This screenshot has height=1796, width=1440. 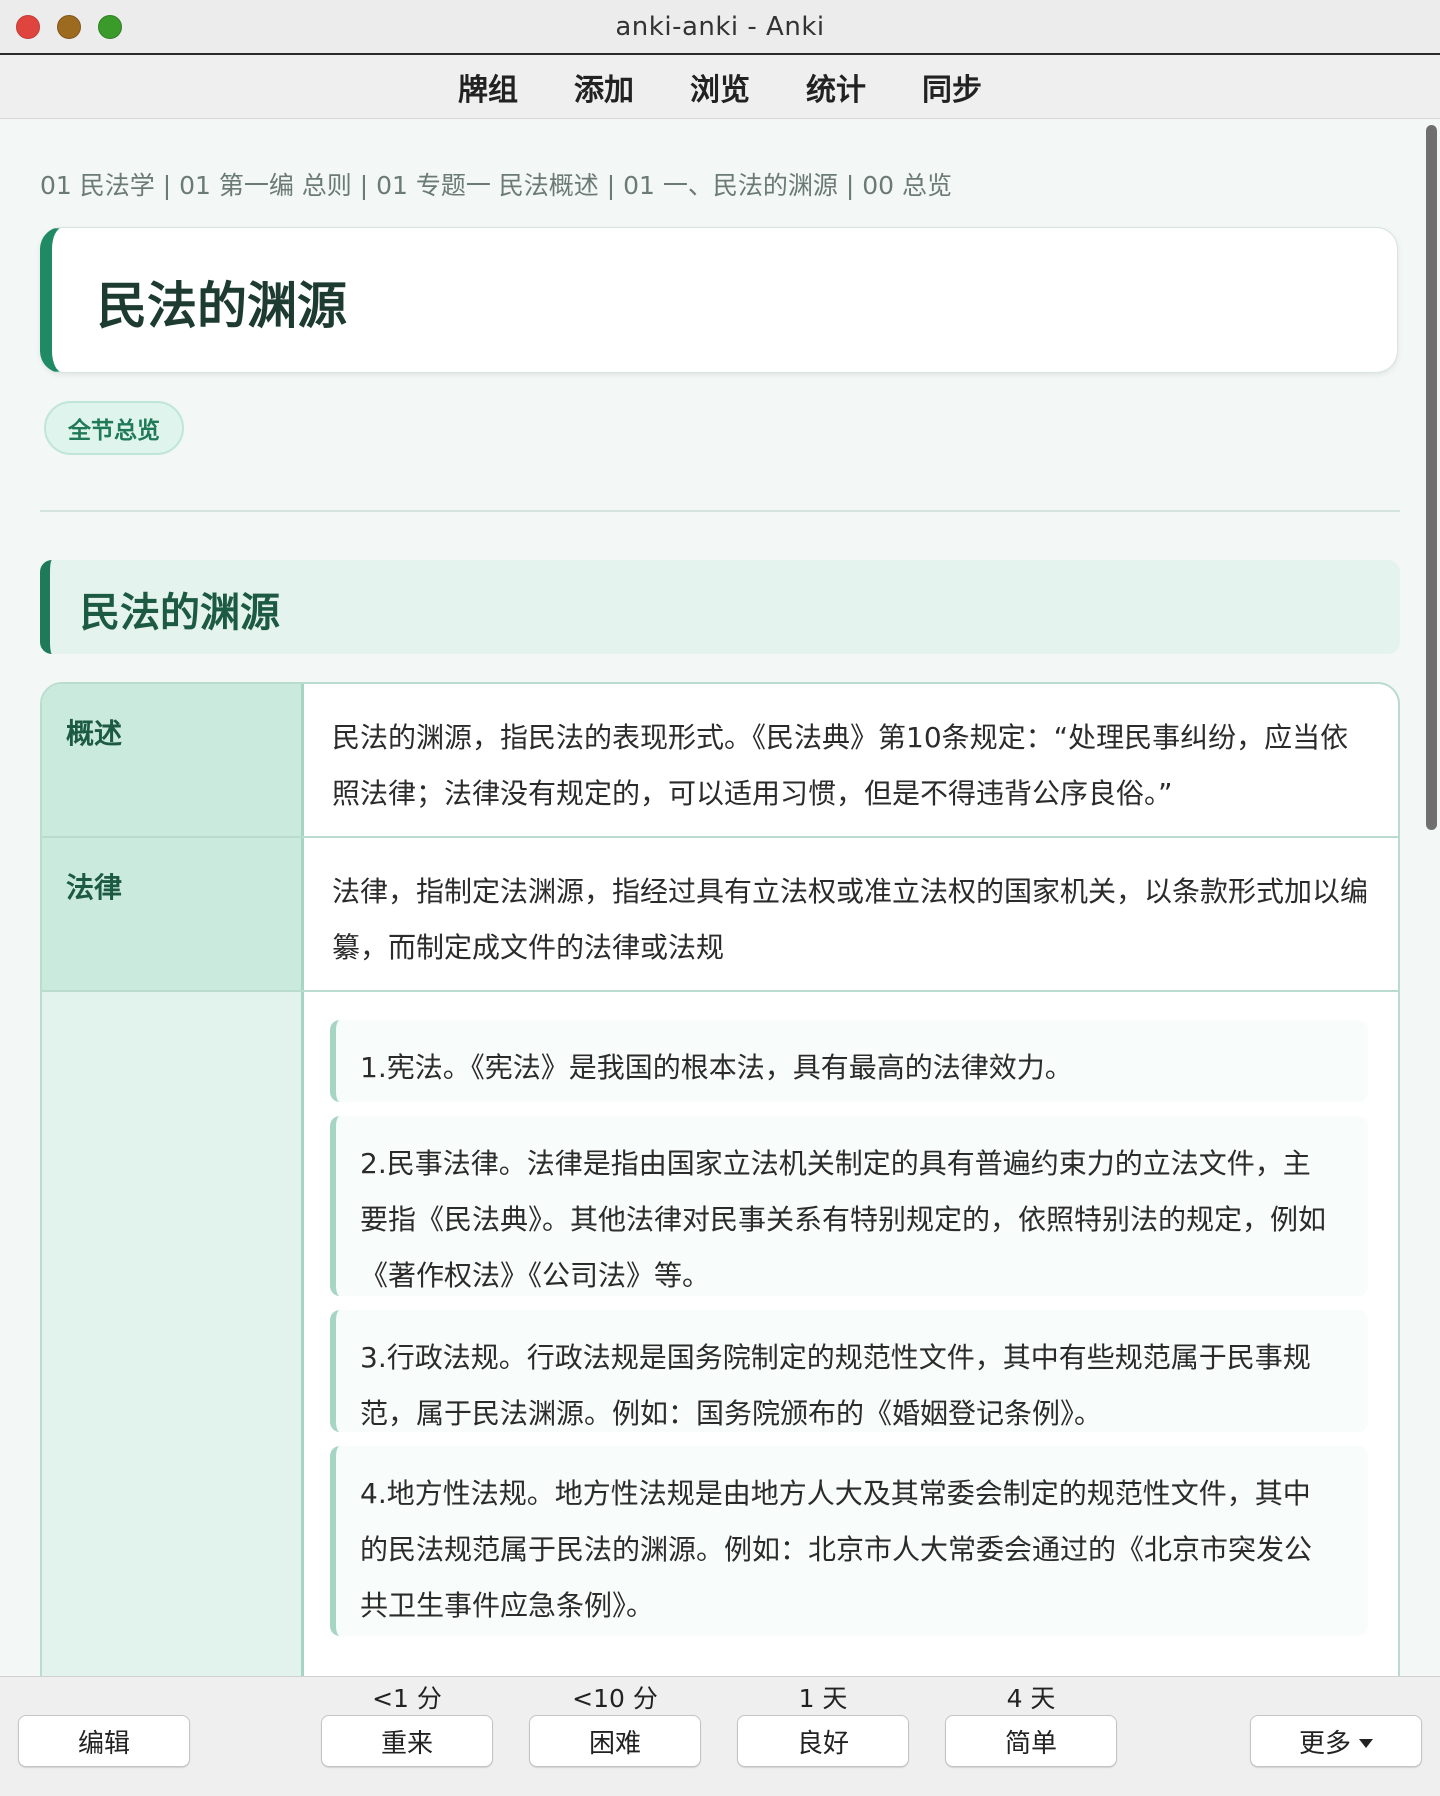 What do you see at coordinates (719, 300) in the screenshot?
I see `card-title-box: 民法的渊源` at bounding box center [719, 300].